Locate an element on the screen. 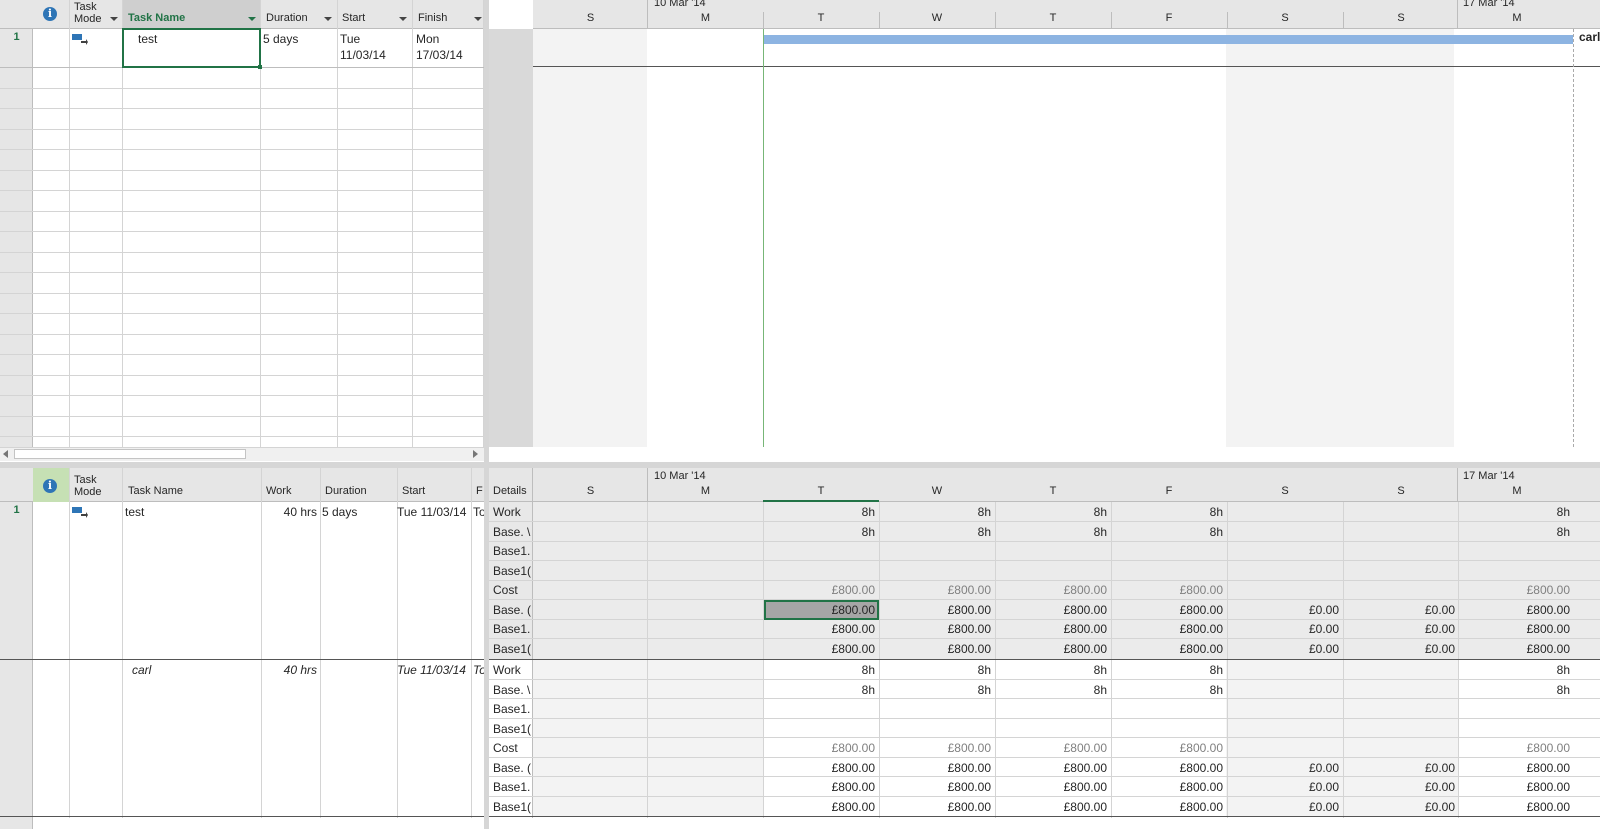 The width and height of the screenshot is (1600, 829). start-date-cell: 11/03/14 is located at coordinates (363, 55).